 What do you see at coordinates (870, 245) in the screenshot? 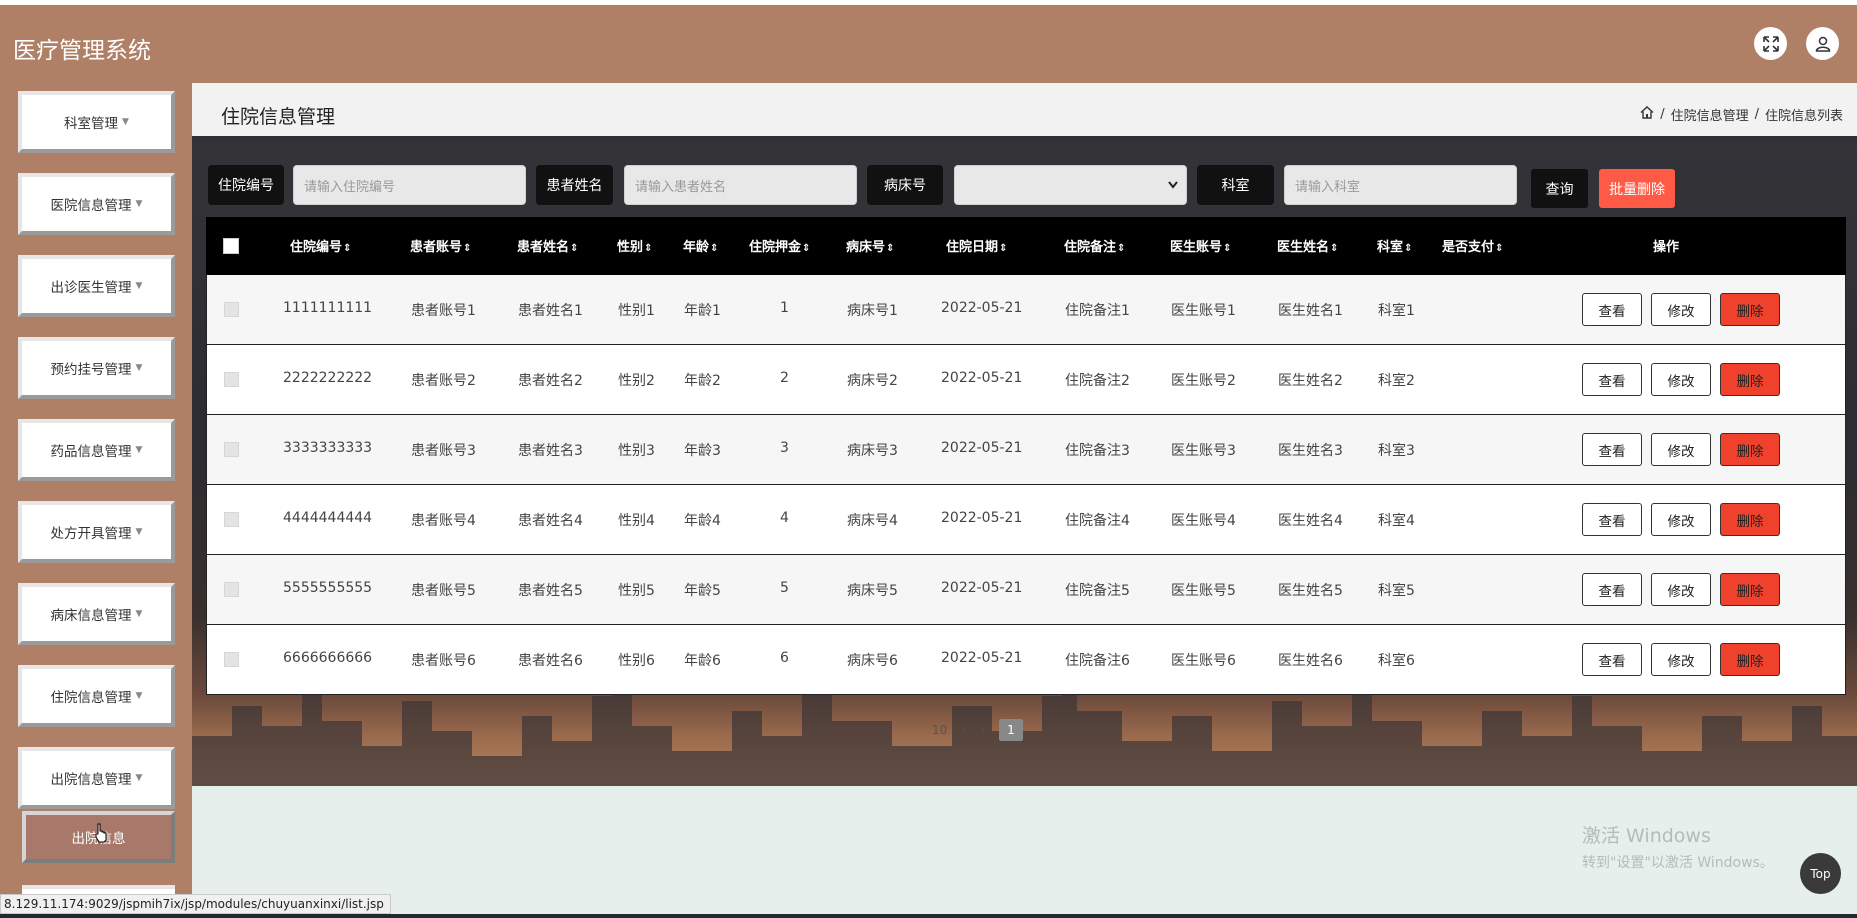
I see `col-bed-no: 病床号⇕` at bounding box center [870, 245].